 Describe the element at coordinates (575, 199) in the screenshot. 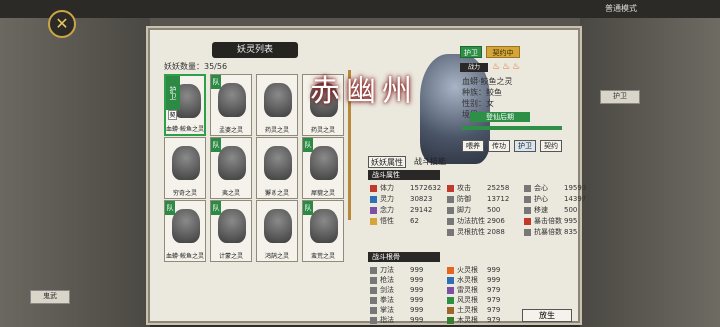

I see `stat-value: 14397` at that location.